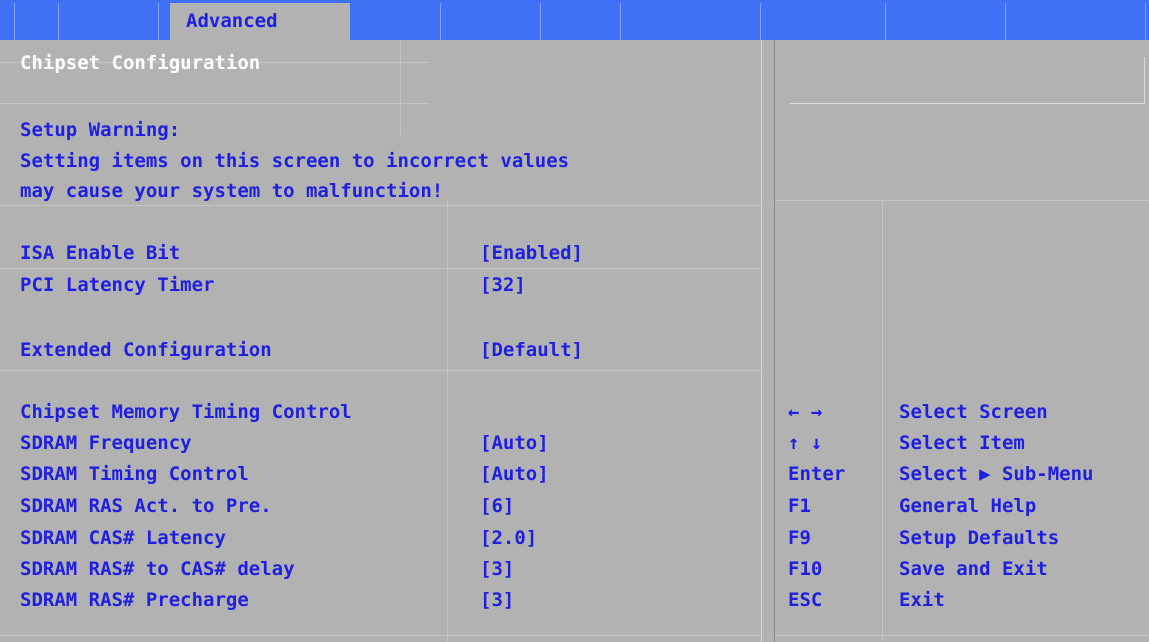 The height and width of the screenshot is (642, 1149). Describe the element at coordinates (134, 474) in the screenshot. I see `setting-label: SDRAM Timing Control` at that location.